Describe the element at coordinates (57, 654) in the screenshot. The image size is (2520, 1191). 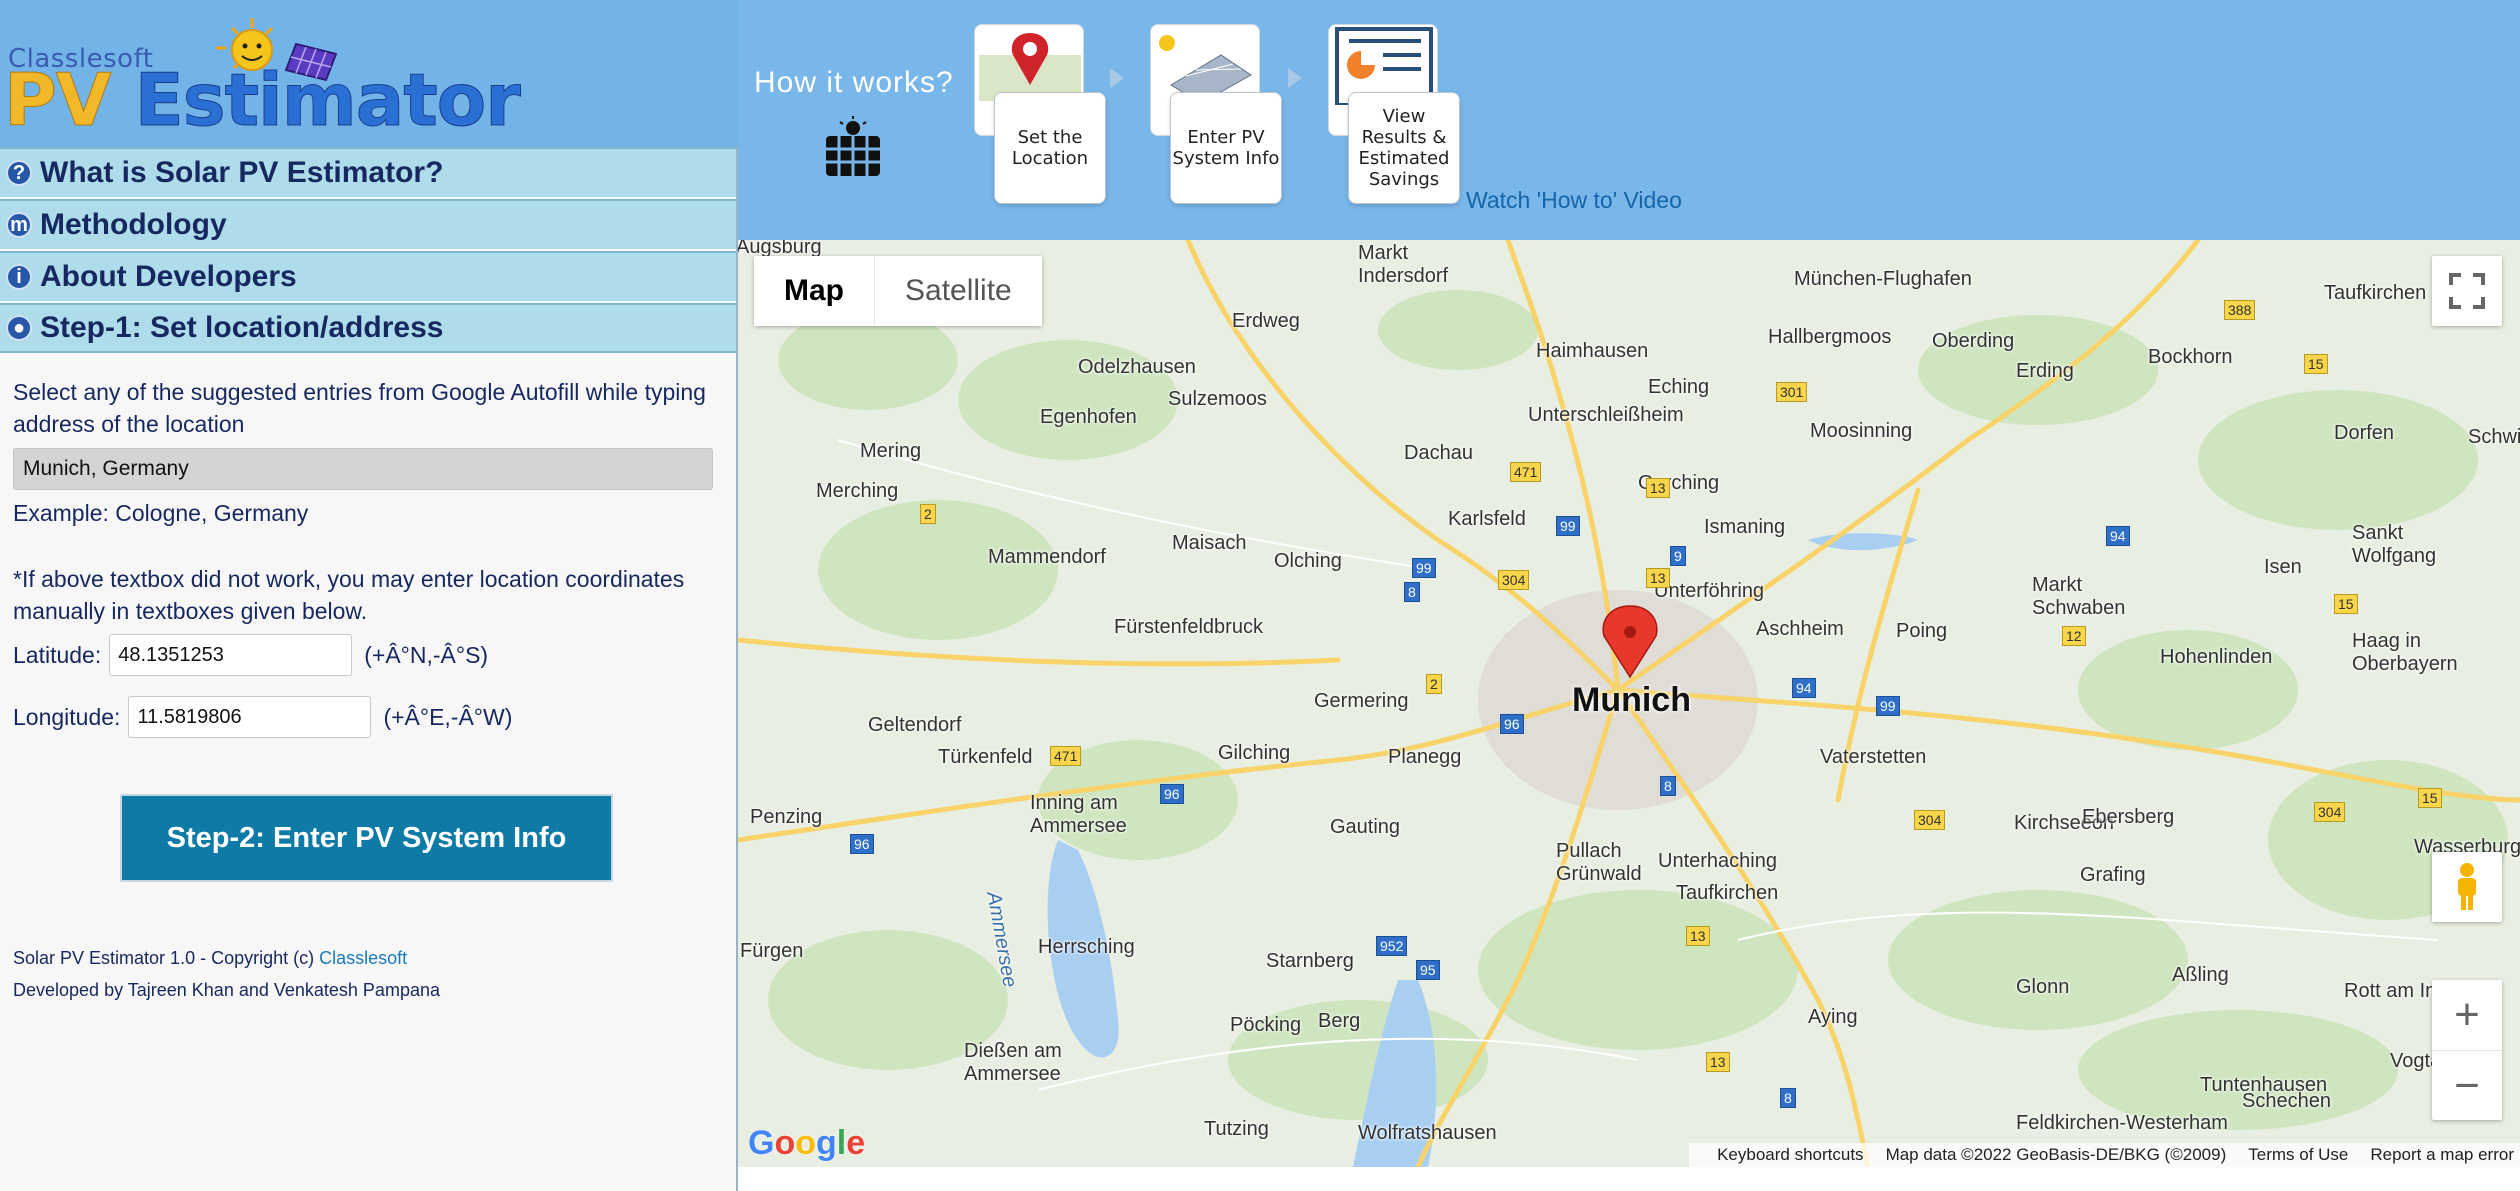
I see `latitude-label: Latitude:` at that location.